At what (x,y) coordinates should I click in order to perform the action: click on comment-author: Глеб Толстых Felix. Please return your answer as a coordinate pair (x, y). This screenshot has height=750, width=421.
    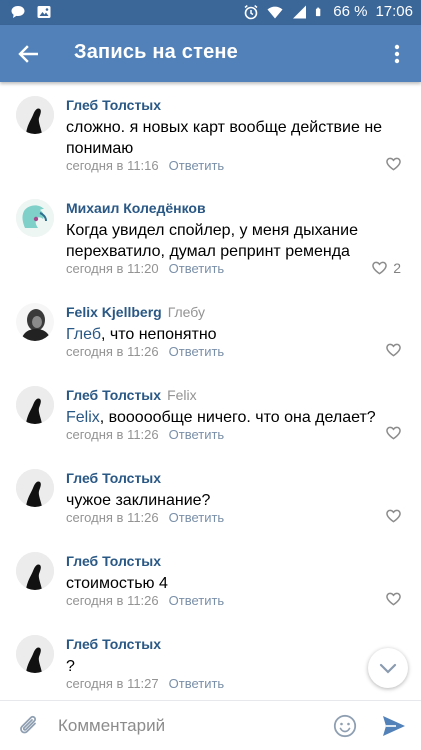
    Looking at the image, I should click on (131, 395).